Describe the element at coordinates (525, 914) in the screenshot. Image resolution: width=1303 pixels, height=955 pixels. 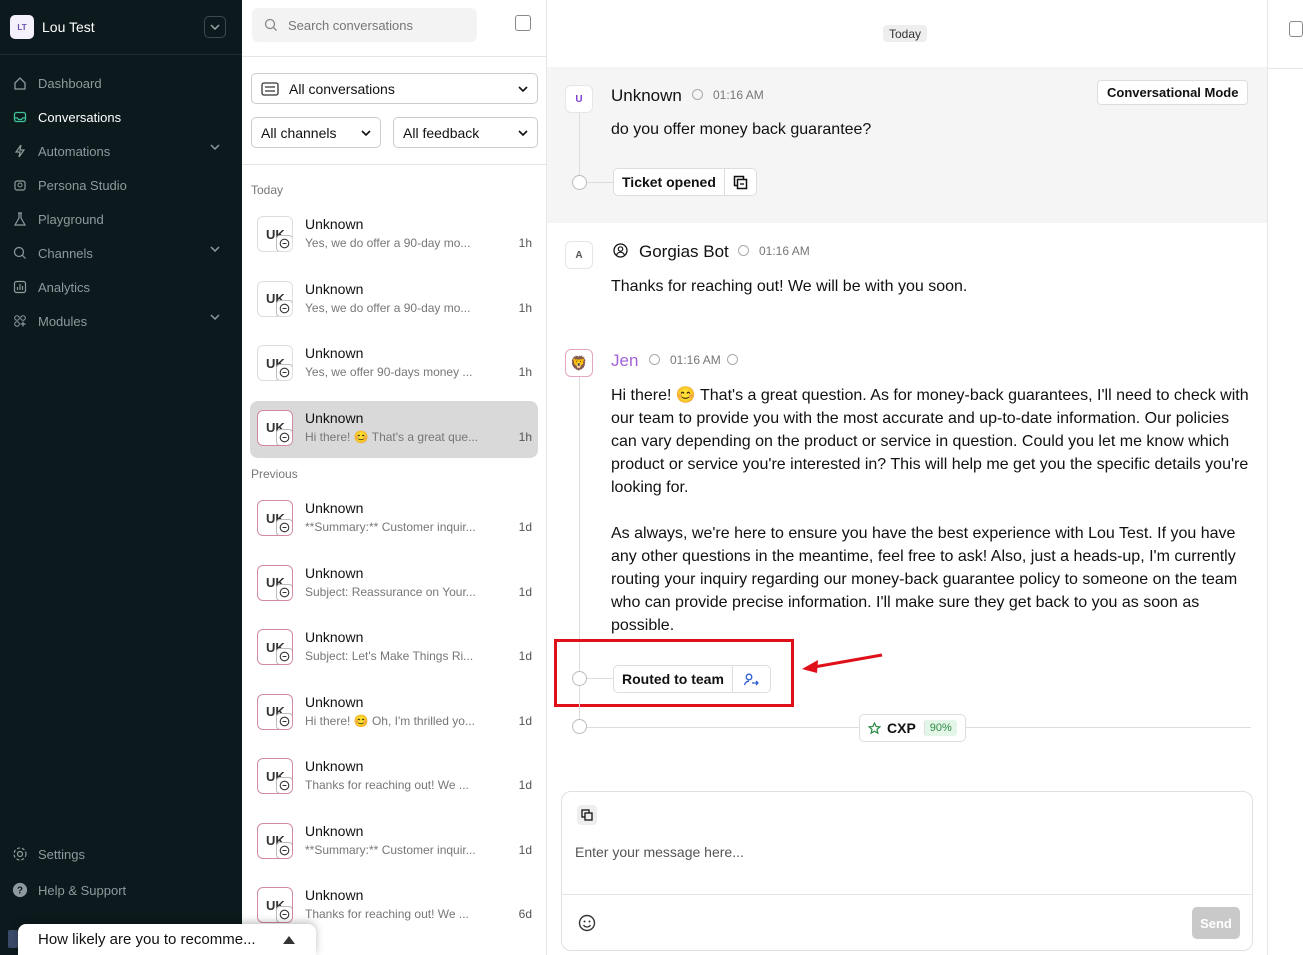
I see `conversation-time: 6d` at that location.